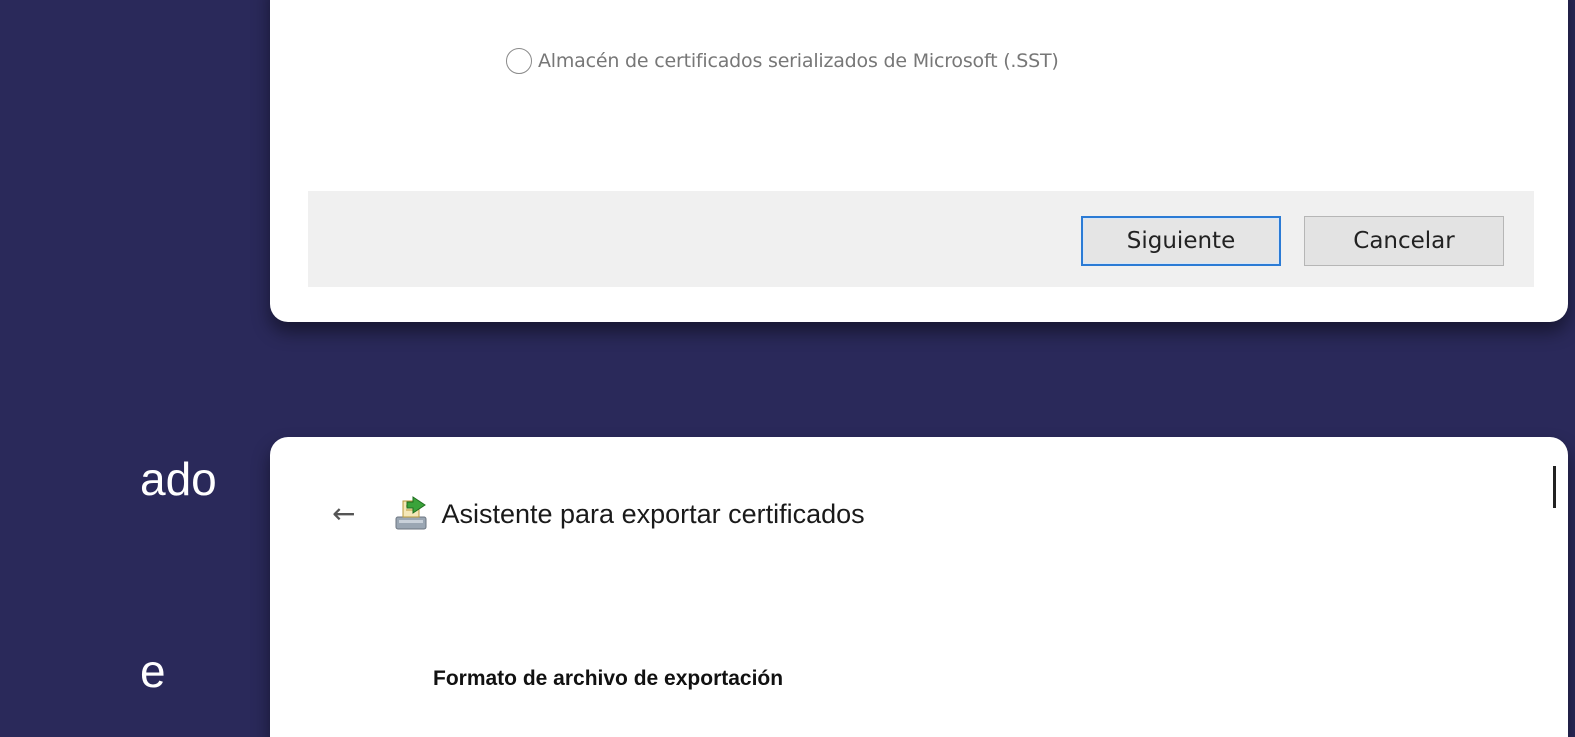  I want to click on wizard-header: ← Asistente para exportar certificados, so click(598, 514).